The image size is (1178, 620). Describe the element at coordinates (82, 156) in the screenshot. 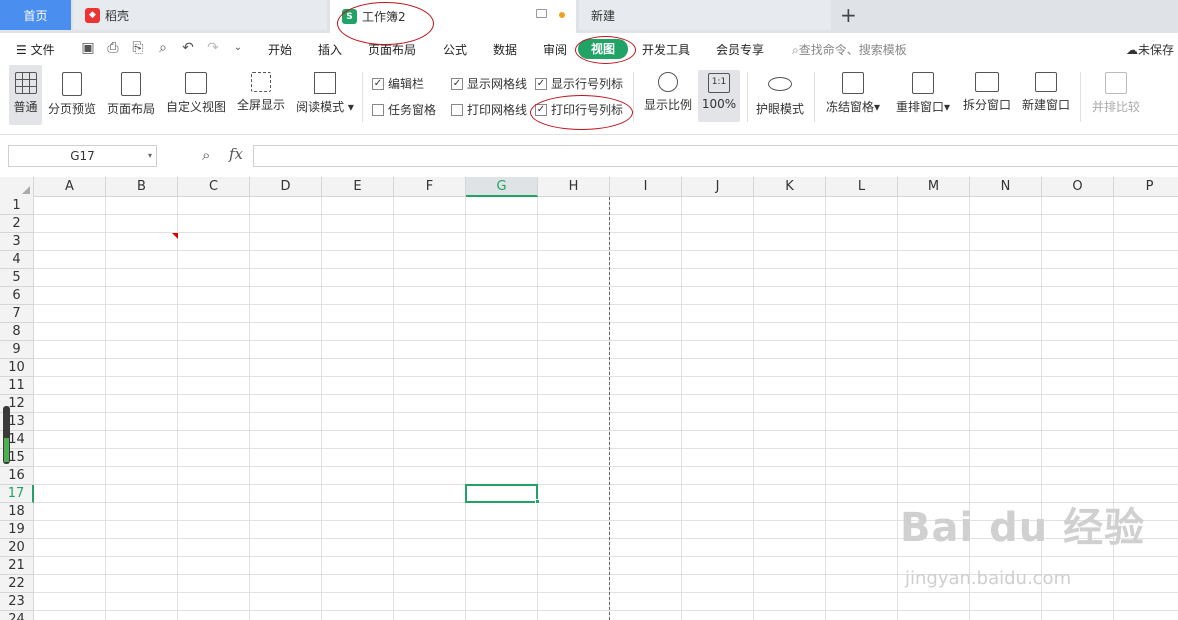

I see `name-box: G17 ▾` at that location.